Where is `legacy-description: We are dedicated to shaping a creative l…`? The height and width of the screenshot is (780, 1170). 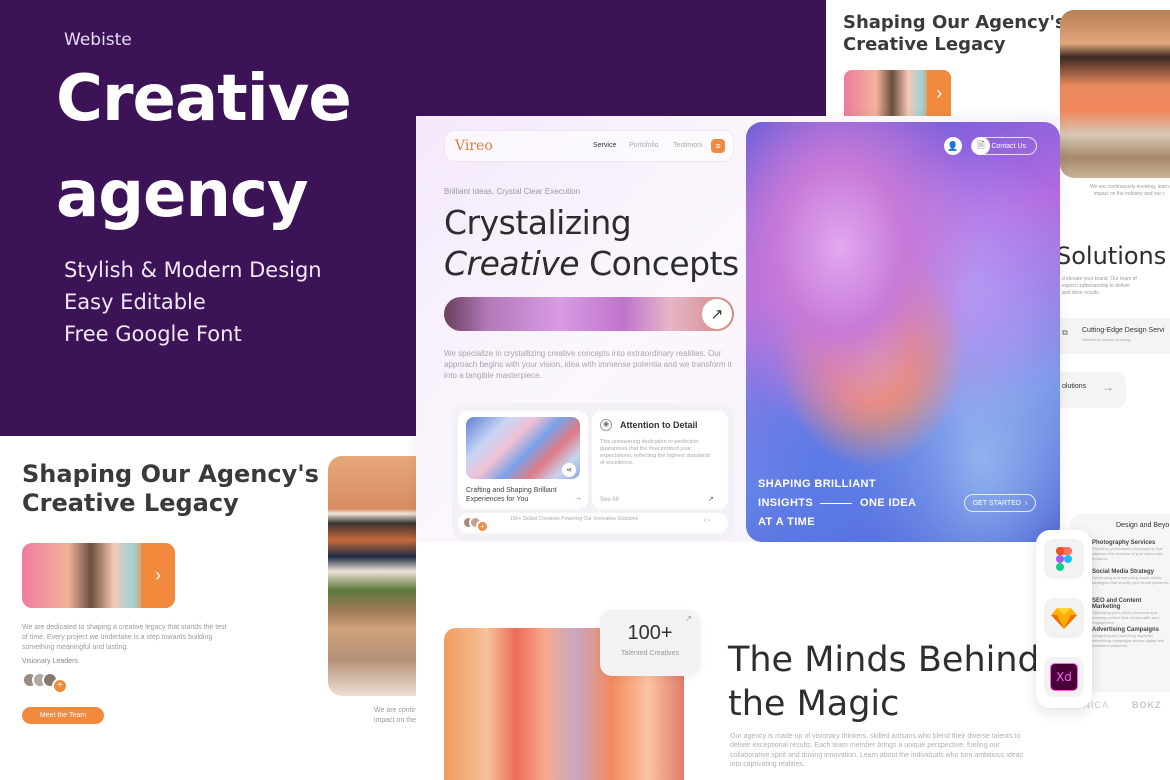
legacy-description: We are dedicated to shaping a creative l… is located at coordinates (124, 637).